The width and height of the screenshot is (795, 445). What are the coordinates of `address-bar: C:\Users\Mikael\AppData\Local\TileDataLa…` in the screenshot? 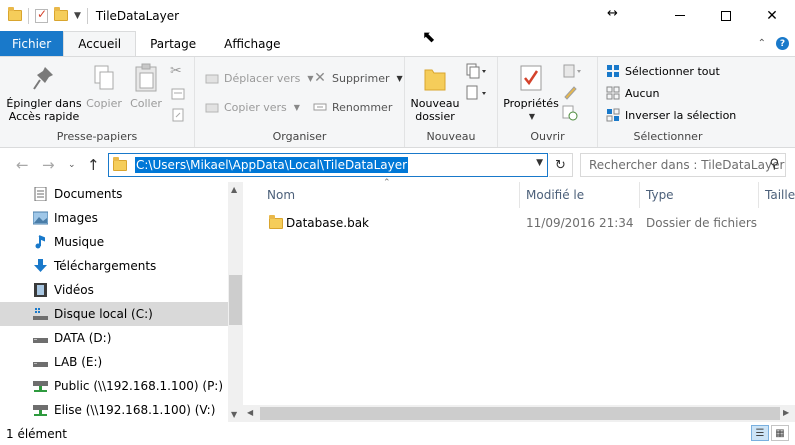 It's located at (328, 165).